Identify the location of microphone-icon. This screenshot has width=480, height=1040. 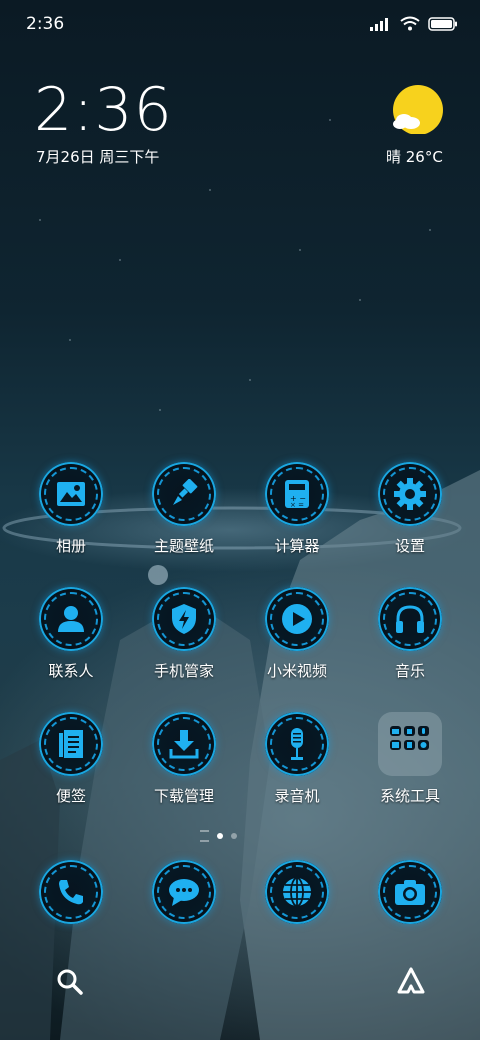
(297, 744).